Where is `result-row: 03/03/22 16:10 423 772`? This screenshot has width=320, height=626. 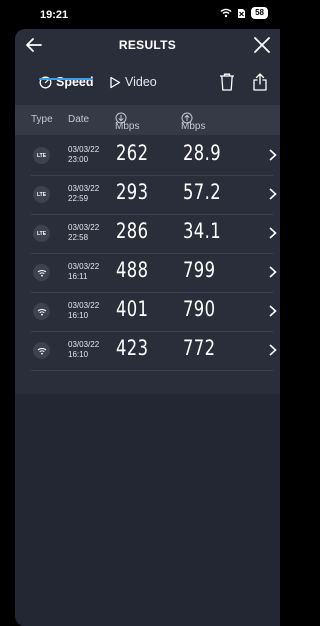
result-row: 03/03/22 16:10 423 772 is located at coordinates (154, 351).